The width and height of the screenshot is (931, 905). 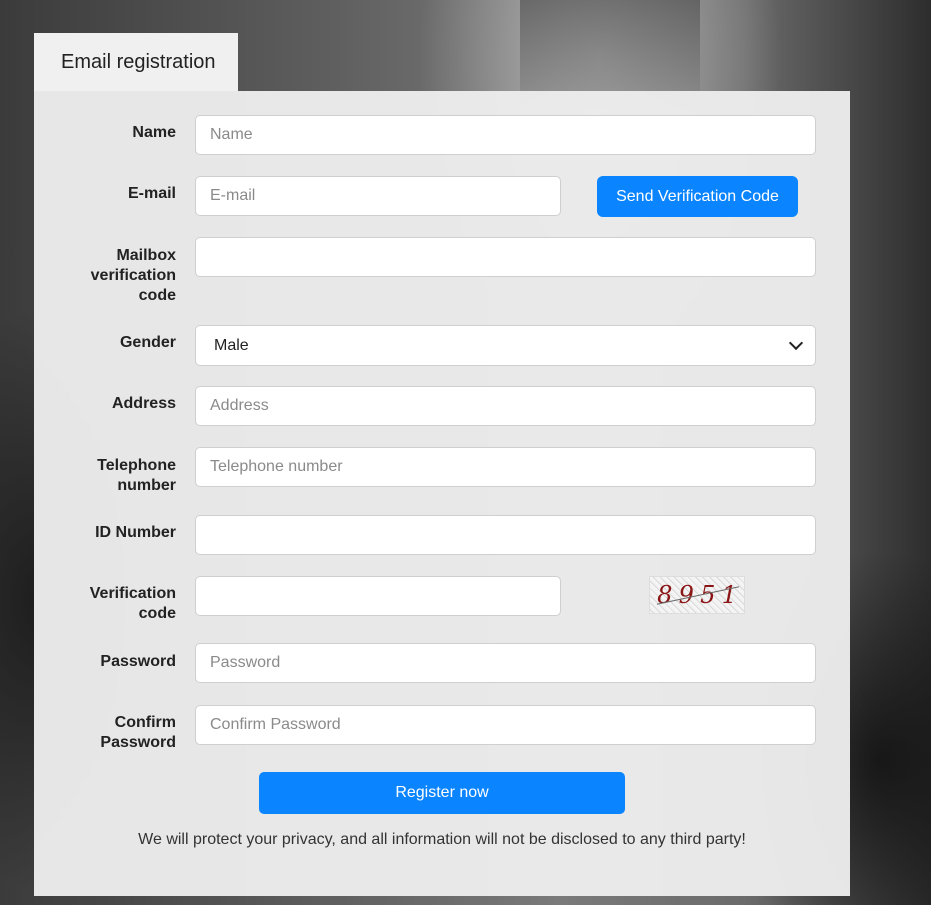 What do you see at coordinates (154, 132) in the screenshot?
I see `name-label: Name` at bounding box center [154, 132].